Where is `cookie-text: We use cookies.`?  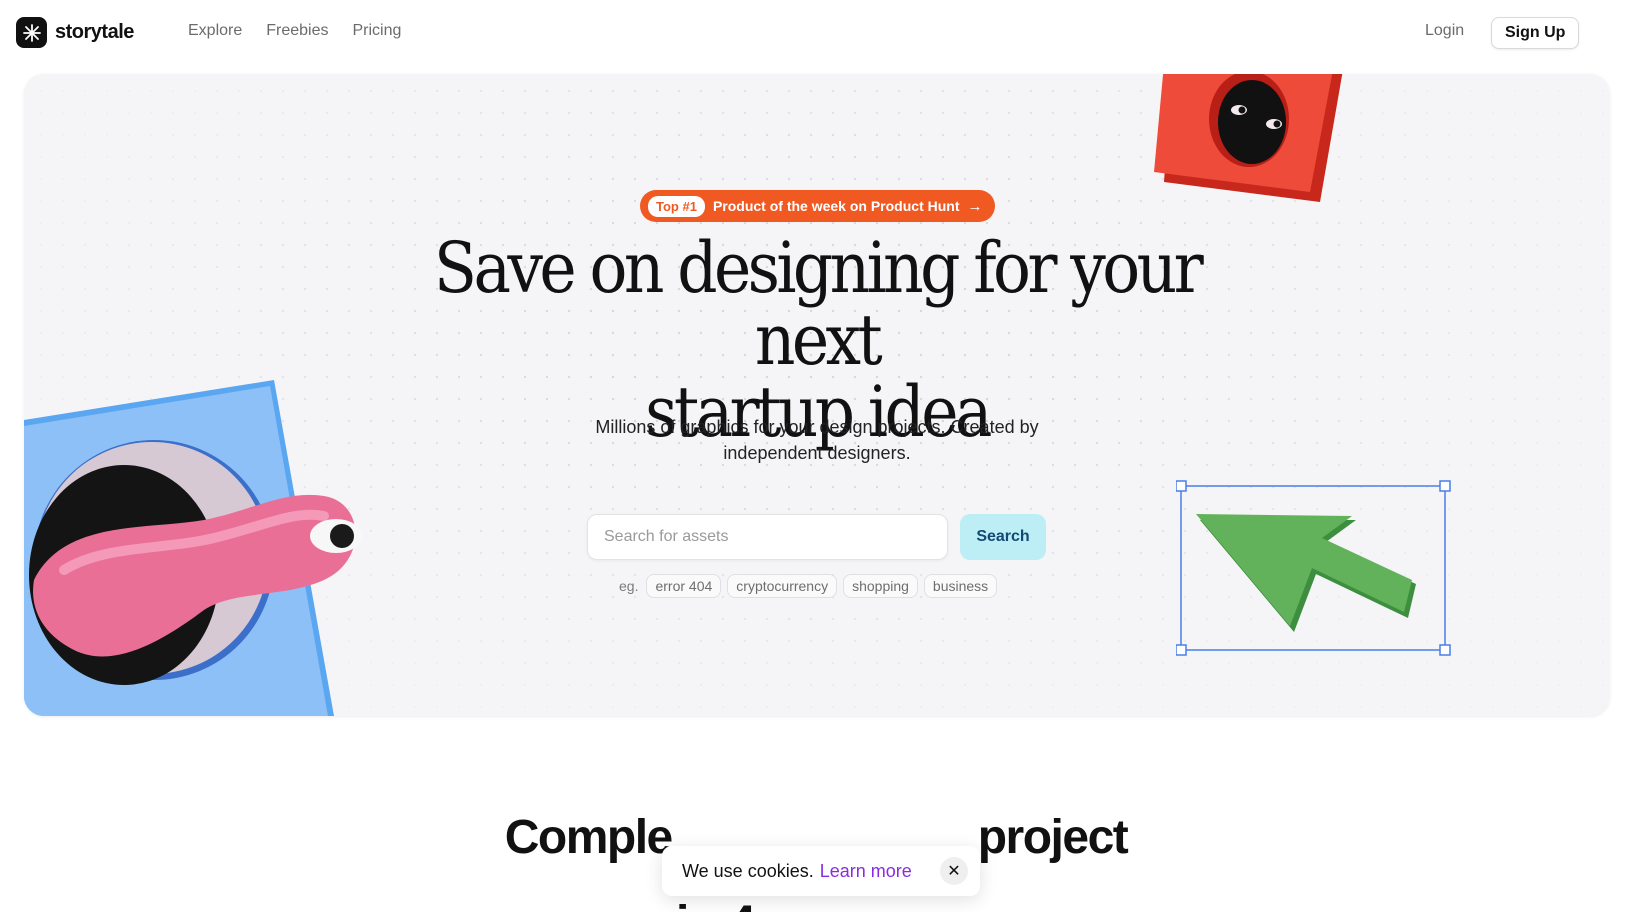
cookie-text: We use cookies. is located at coordinates (748, 870).